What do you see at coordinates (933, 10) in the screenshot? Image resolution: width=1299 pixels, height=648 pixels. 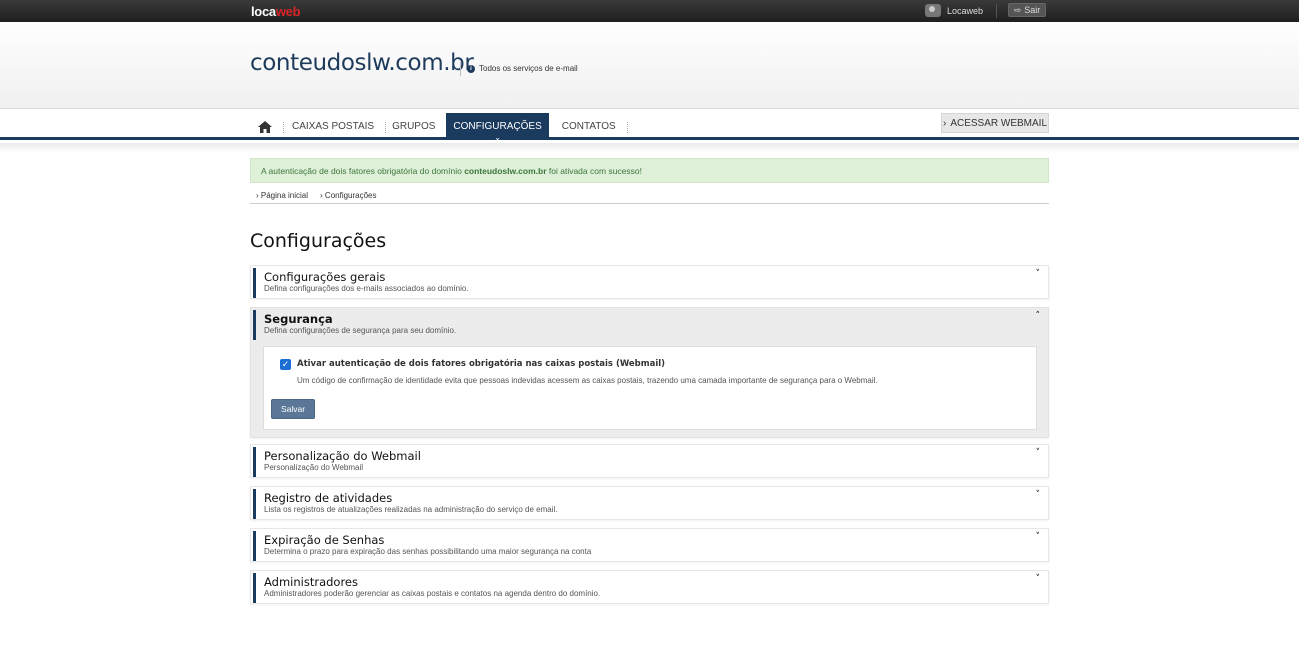 I see `user-icon` at bounding box center [933, 10].